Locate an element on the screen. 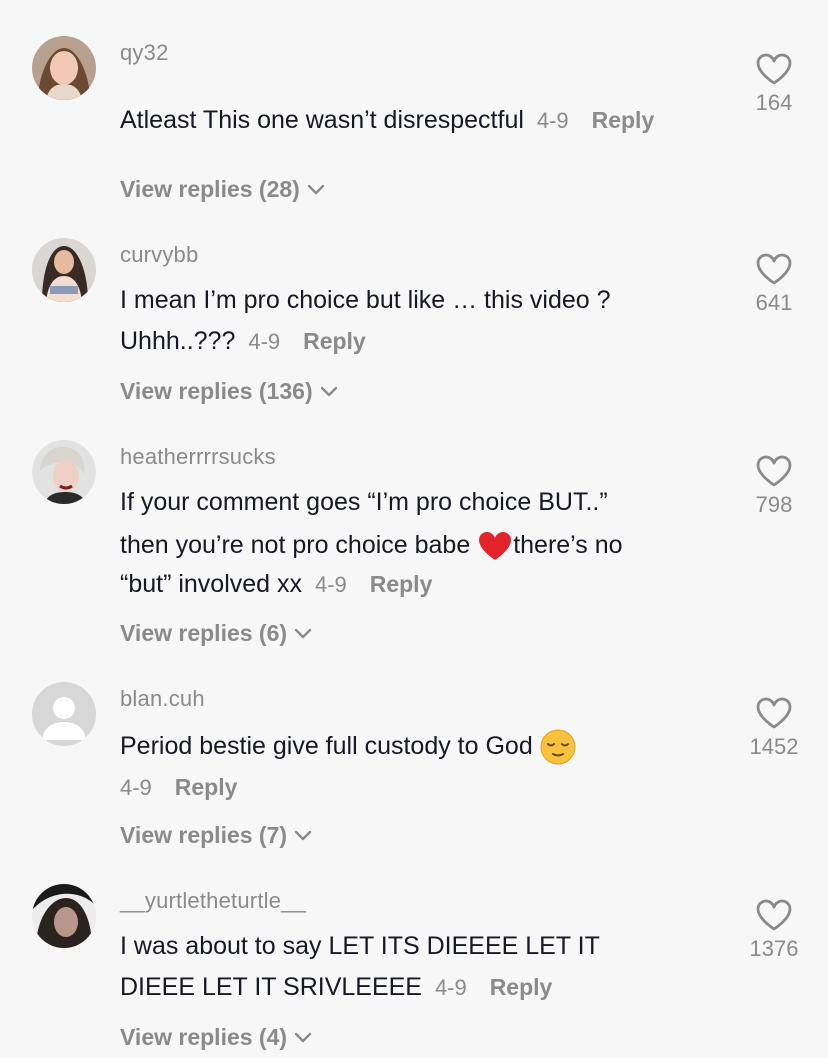  comment-body: Period bestie give full custody to God is located at coordinates (330, 746).